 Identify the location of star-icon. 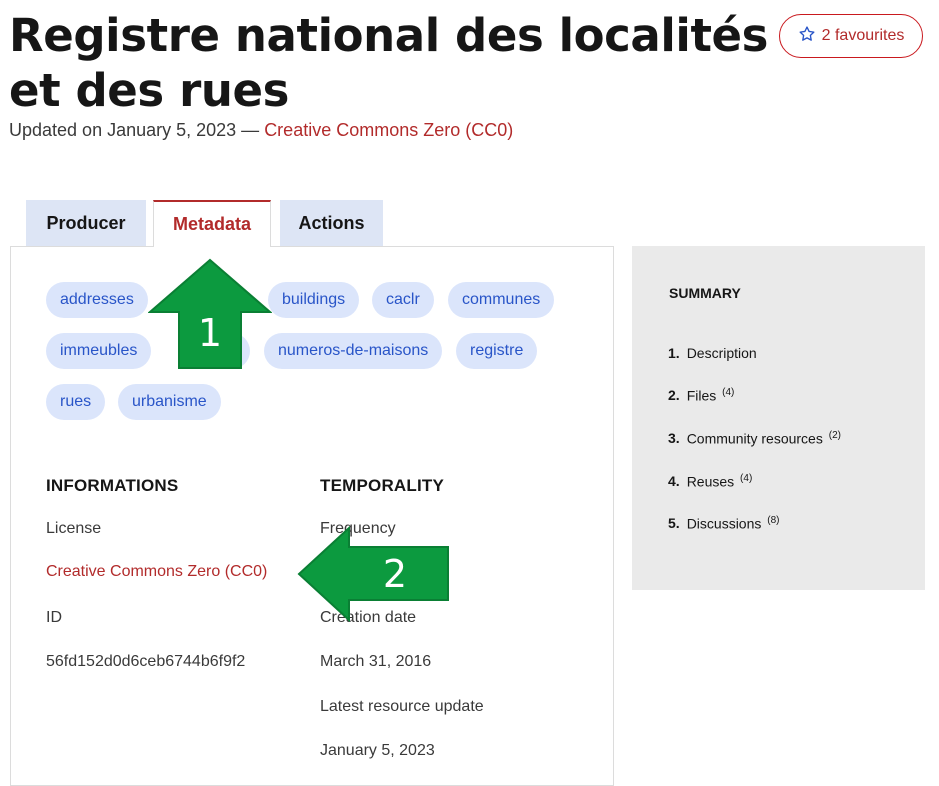
(807, 36).